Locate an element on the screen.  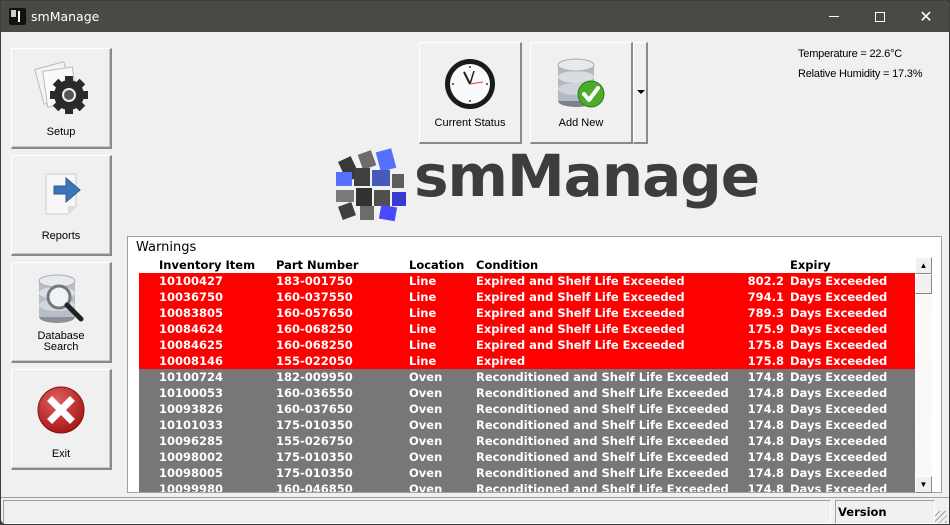
minimize-button is located at coordinates (834, 16).